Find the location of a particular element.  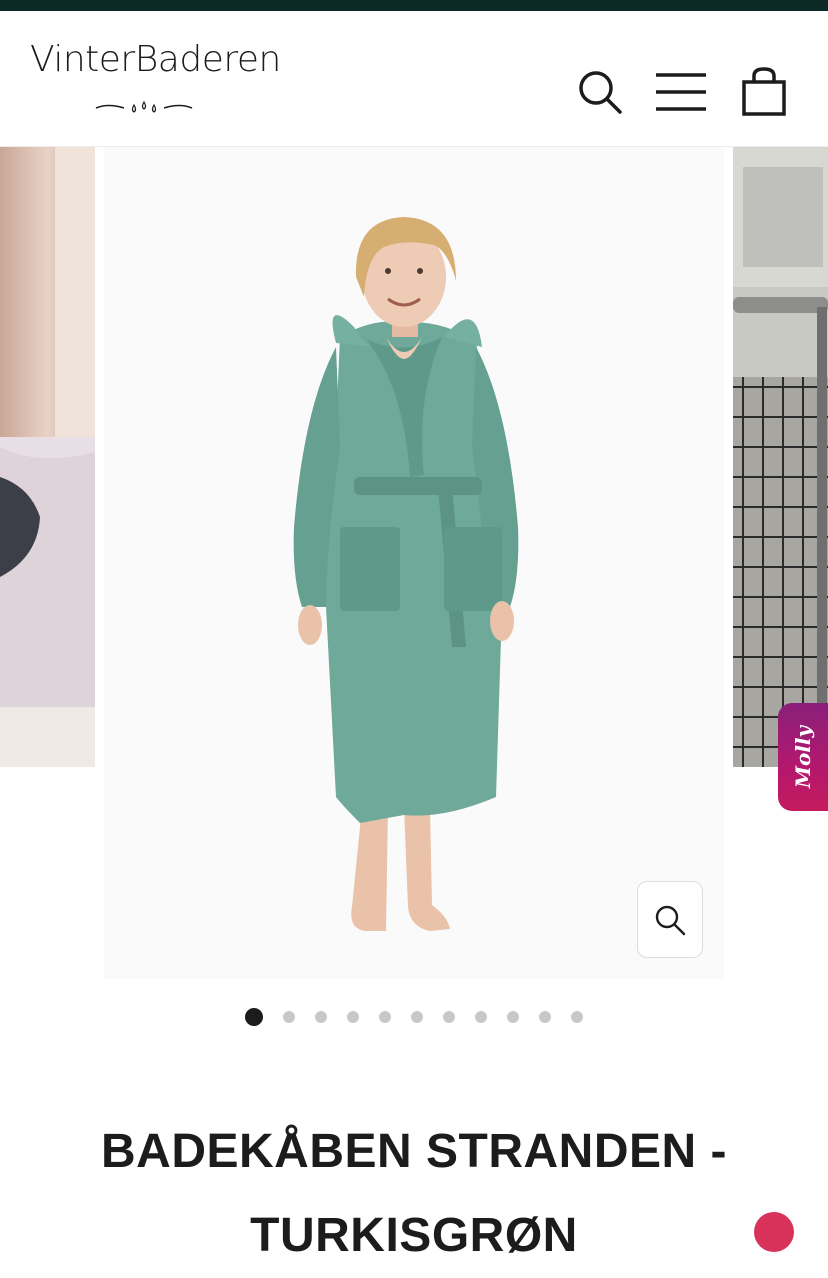

molly-chat-widget-tab: Molly is located at coordinates (803, 757).